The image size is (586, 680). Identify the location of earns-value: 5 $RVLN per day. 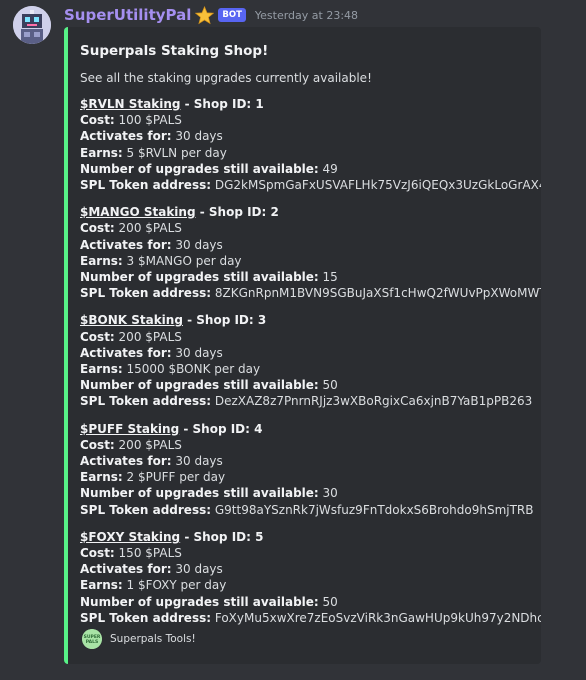
(174, 152).